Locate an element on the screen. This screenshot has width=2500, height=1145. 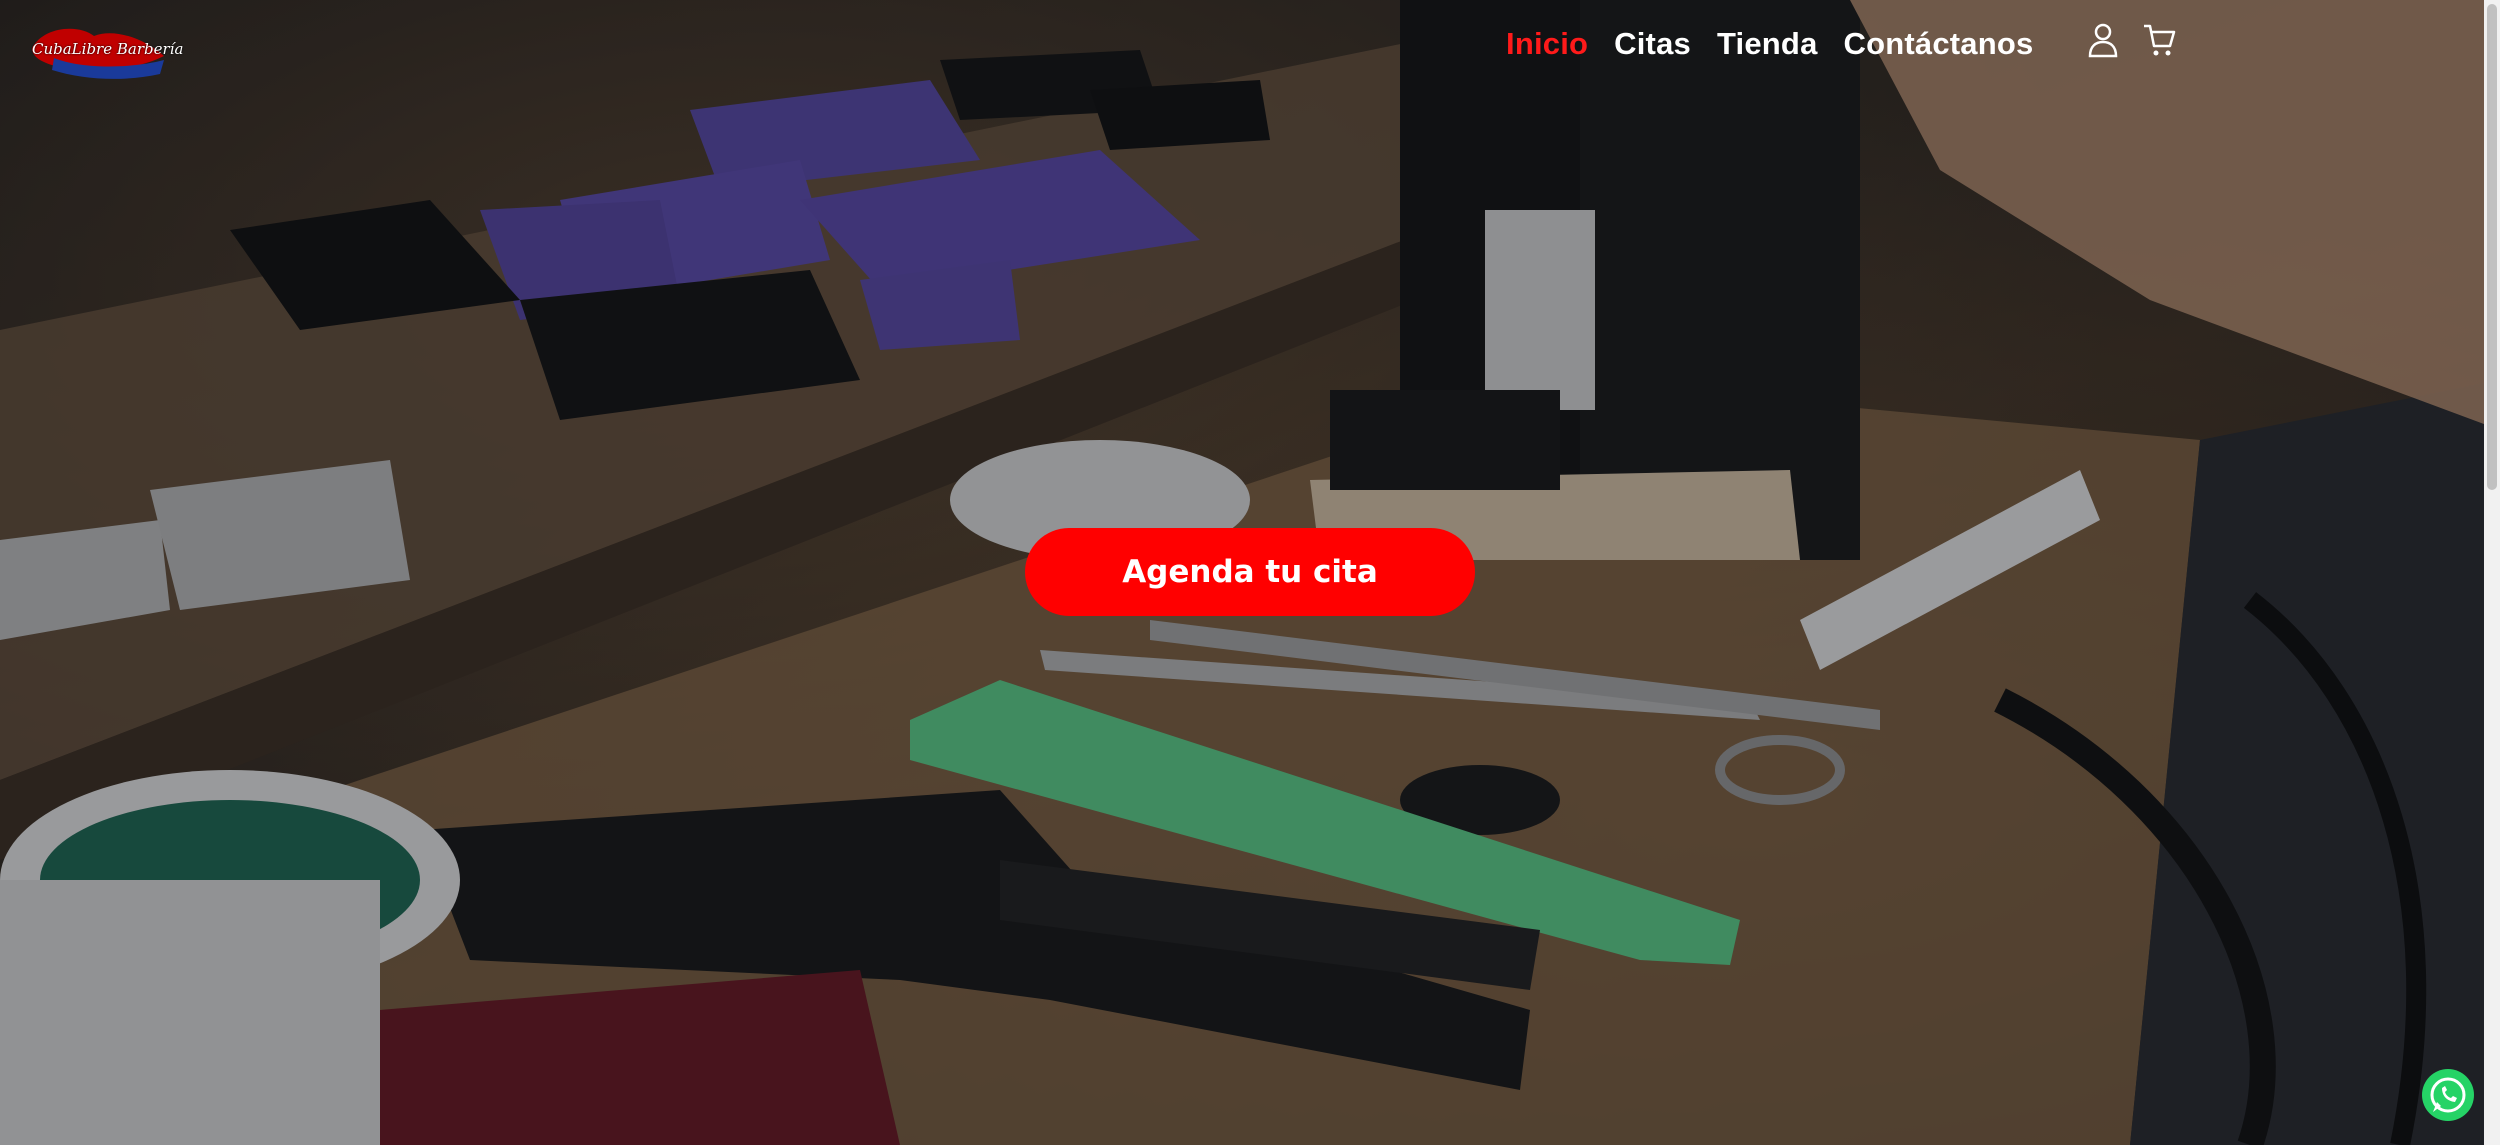
brand-logo: CubaLibre Barbería is located at coordinates (103, 50).